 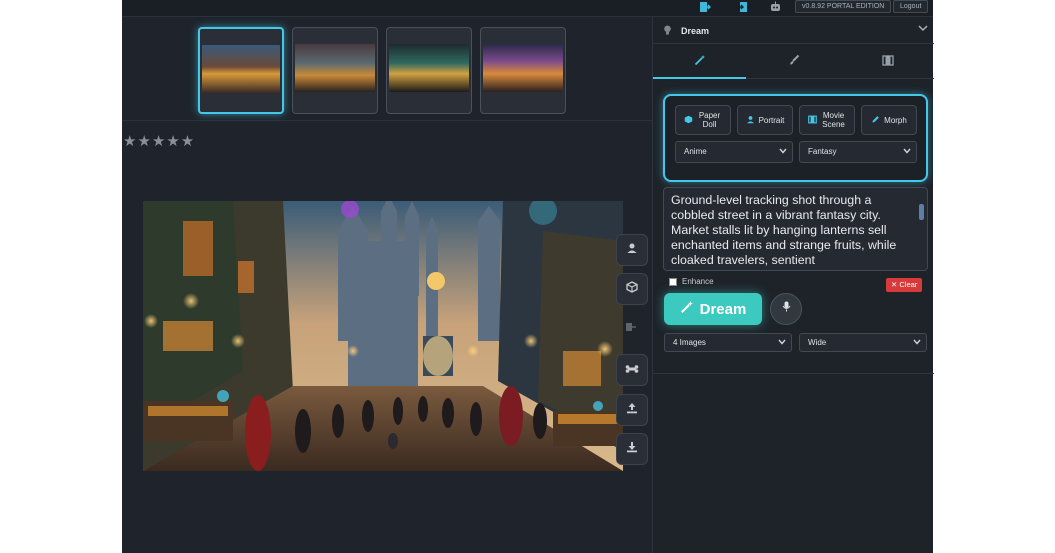 What do you see at coordinates (734, 152) in the screenshot?
I see `style-select: Anime` at bounding box center [734, 152].